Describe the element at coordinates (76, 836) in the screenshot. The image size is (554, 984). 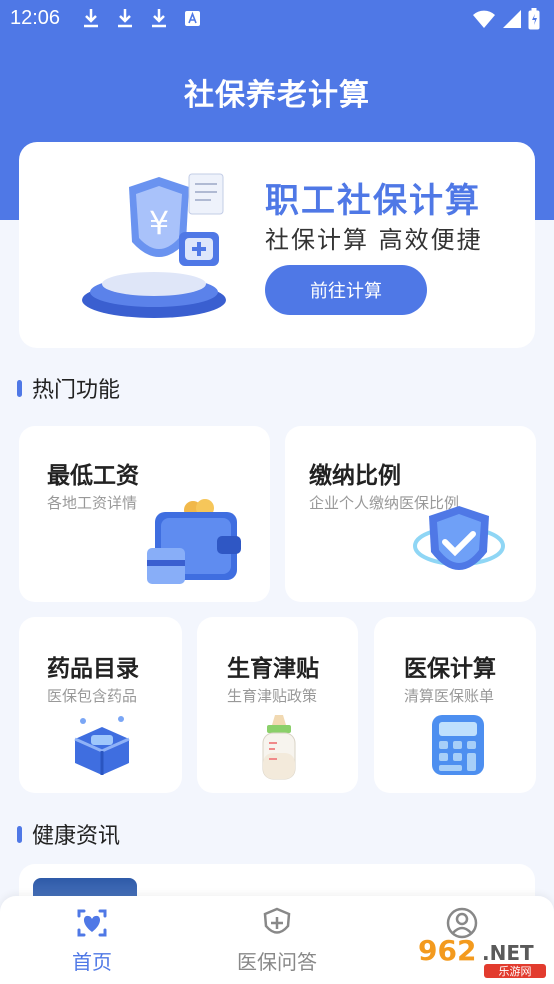
I see `section-title: 健康资讯` at that location.